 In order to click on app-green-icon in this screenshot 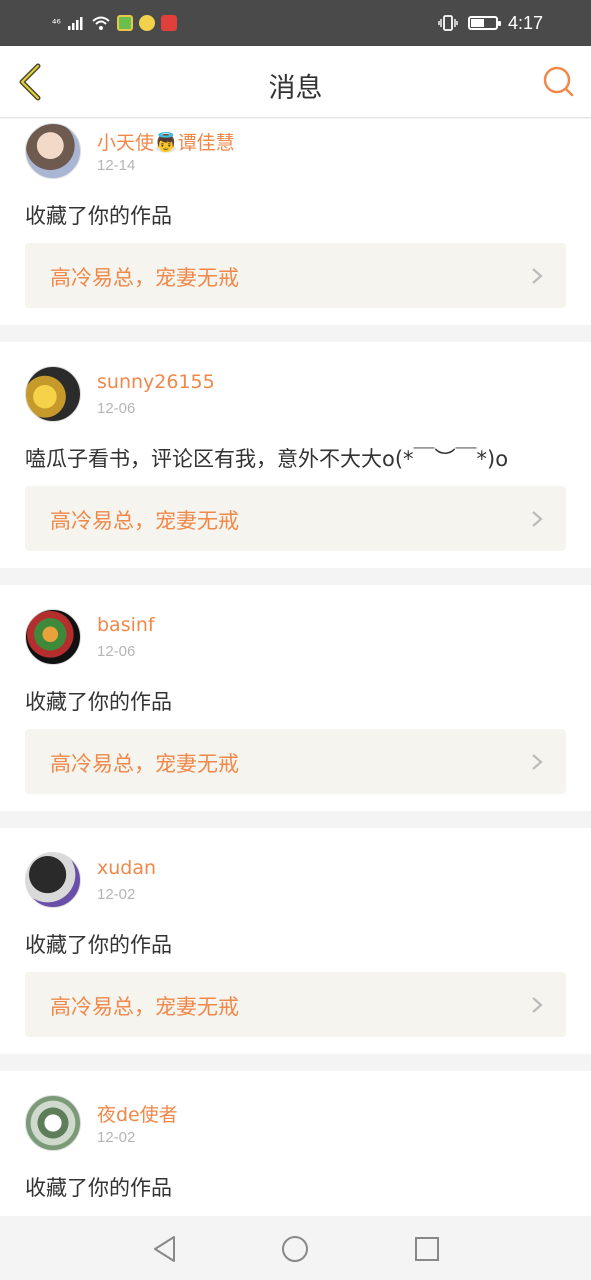, I will do `click(124, 23)`.